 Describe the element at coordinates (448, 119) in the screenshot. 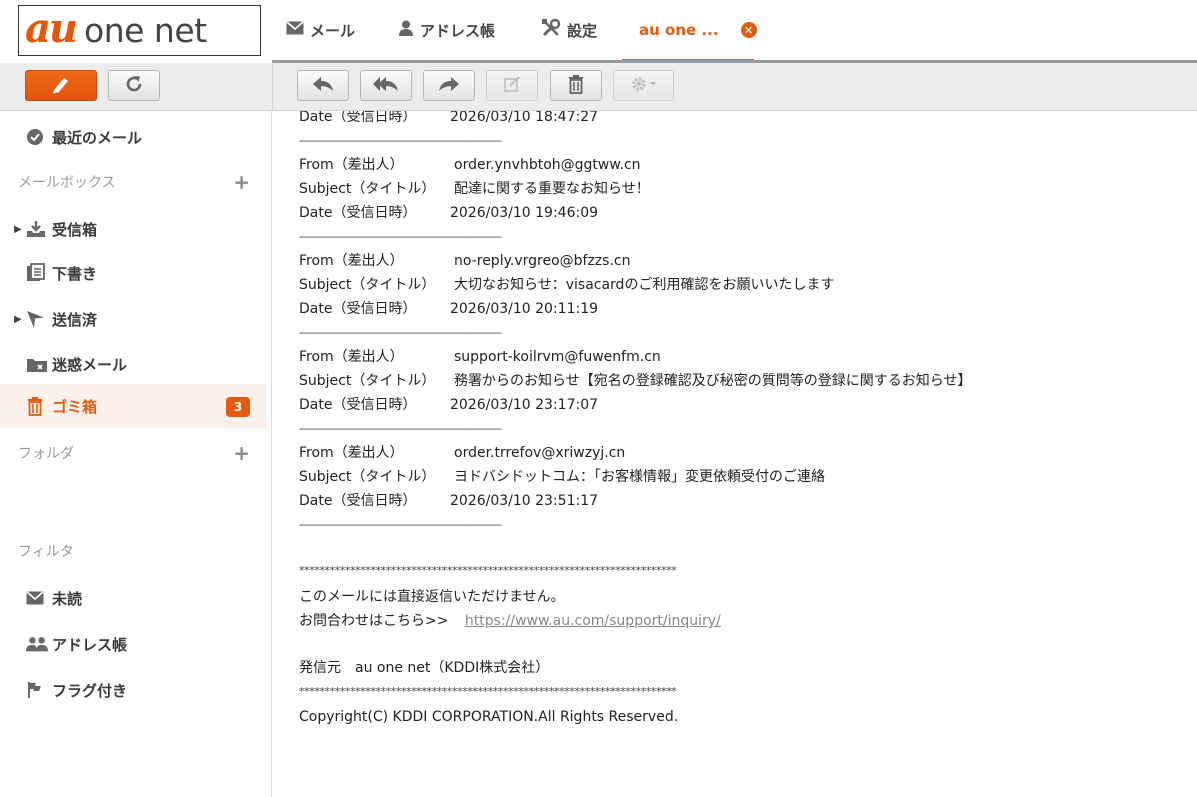

I see `body-date-line: Date（受信日時） 2026/03/10 18:47:27` at that location.